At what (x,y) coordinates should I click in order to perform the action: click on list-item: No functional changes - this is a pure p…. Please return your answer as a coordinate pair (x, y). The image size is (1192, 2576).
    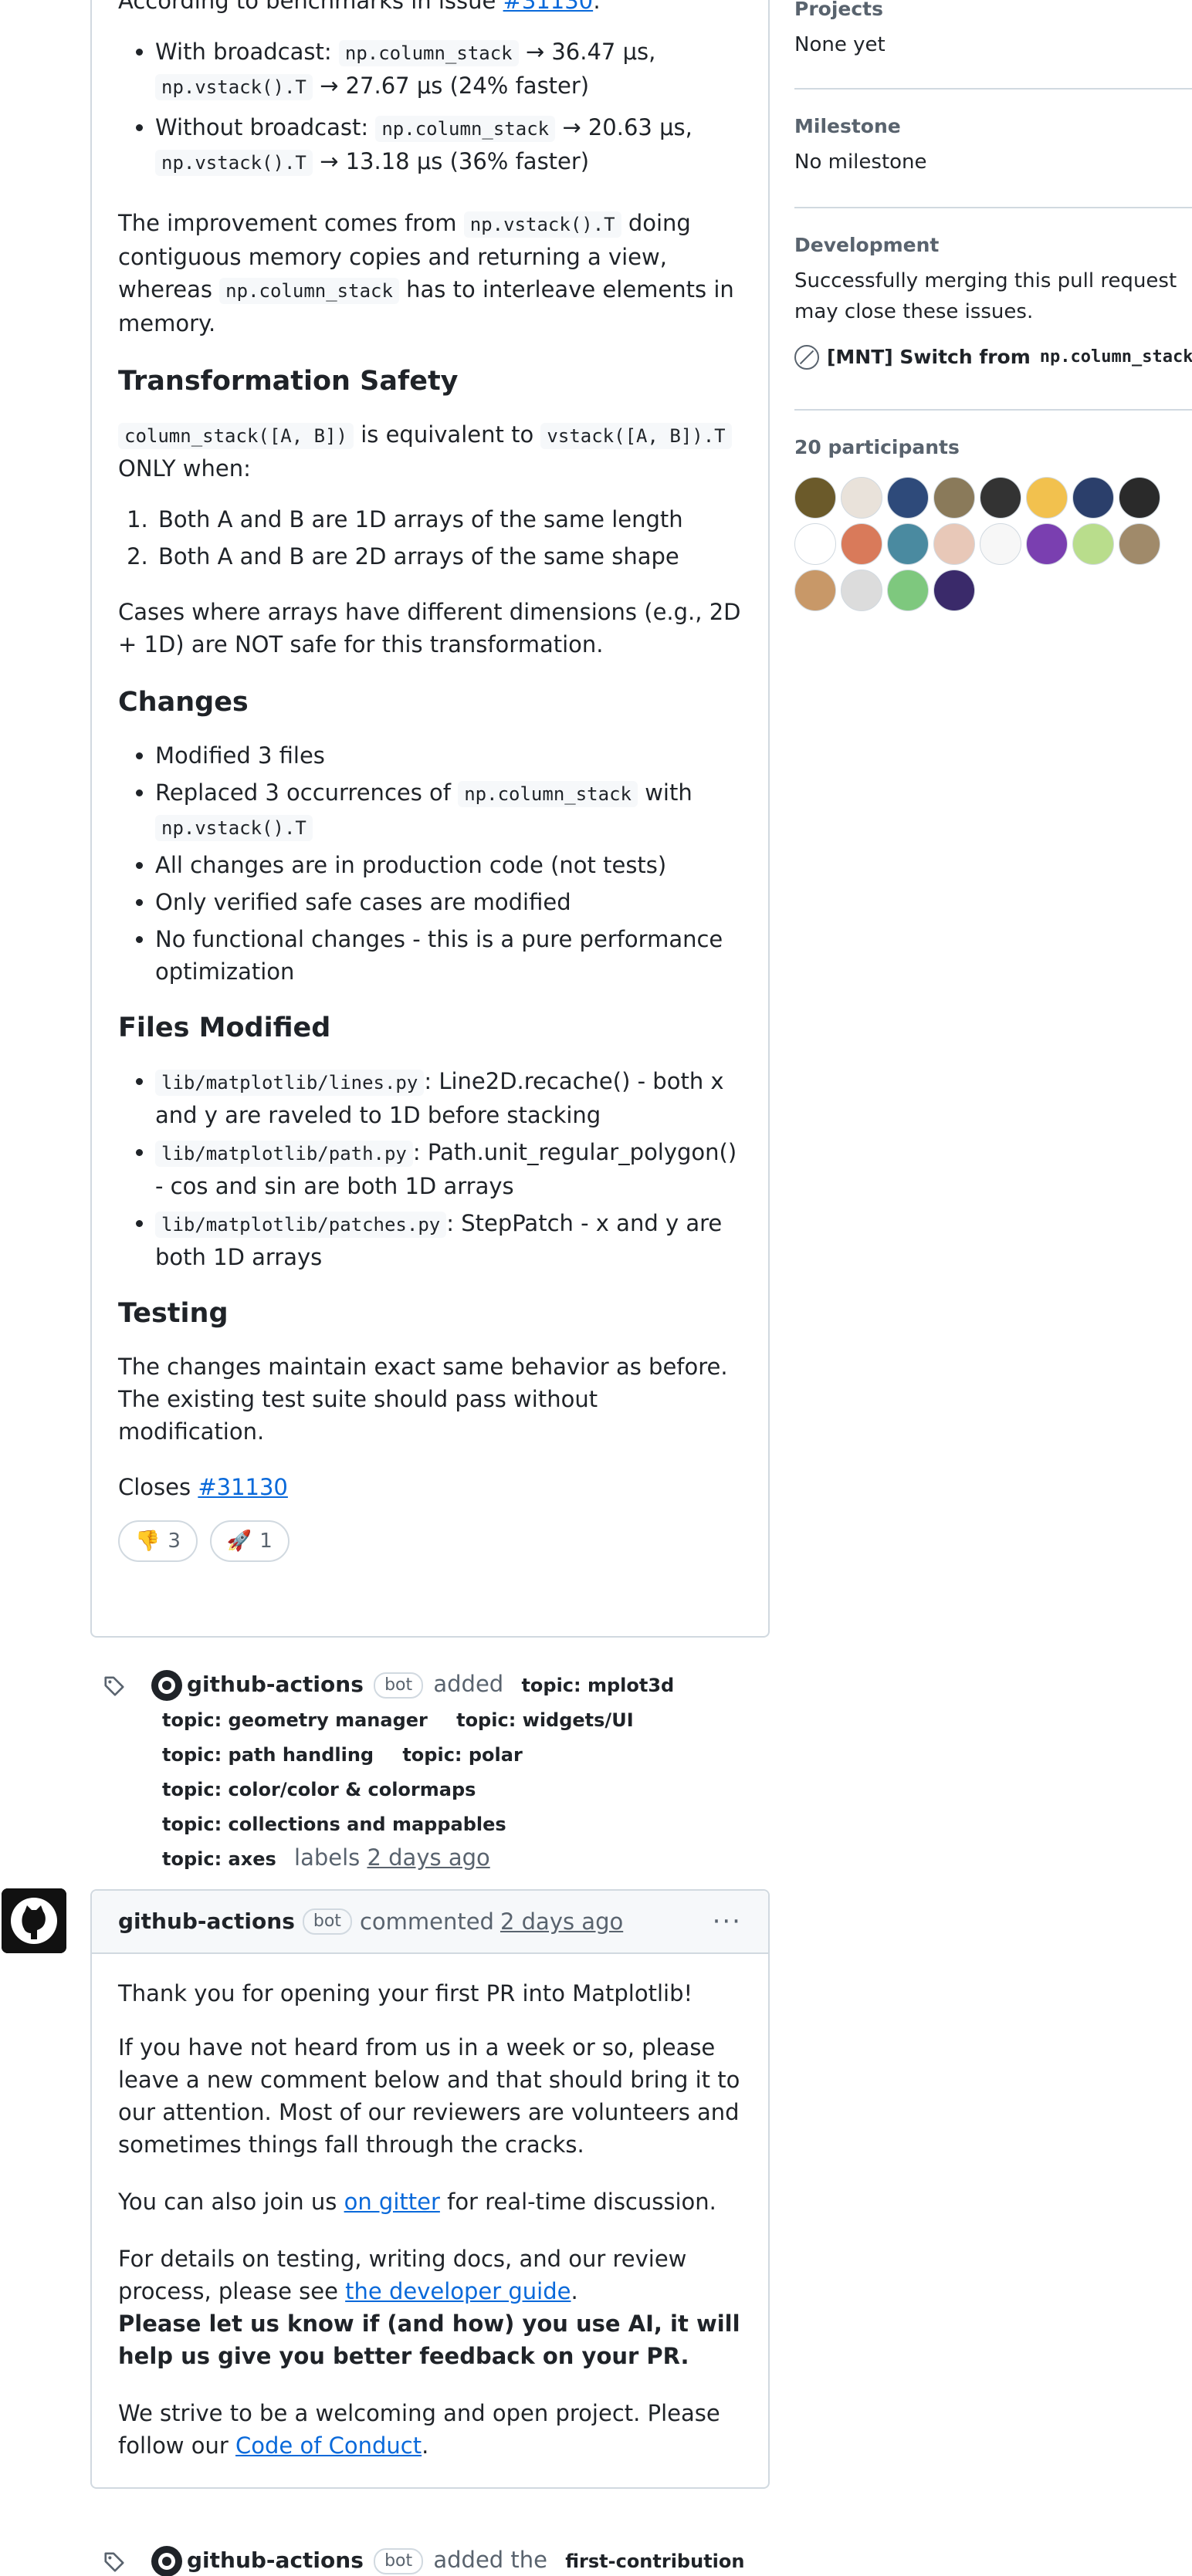
    Looking at the image, I should click on (448, 955).